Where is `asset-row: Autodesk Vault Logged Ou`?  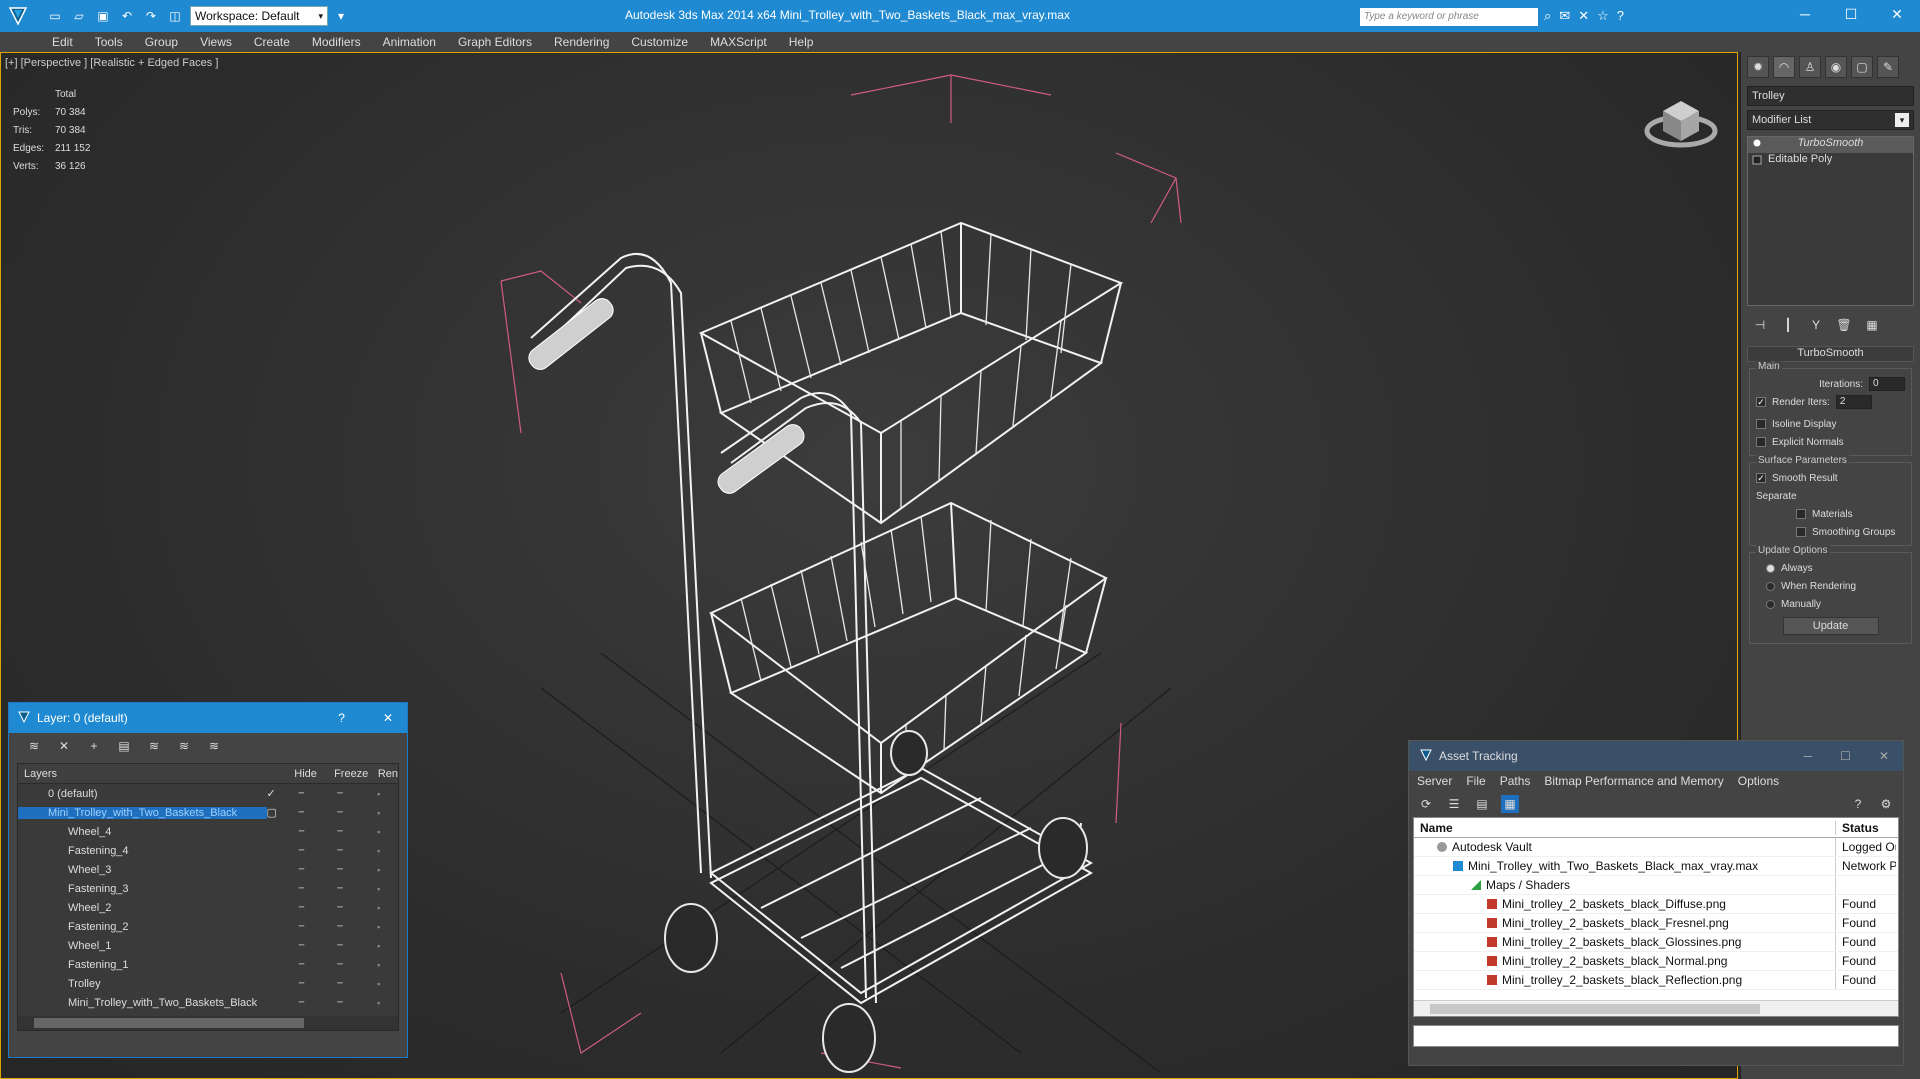 asset-row: Autodesk Vault Logged Ou is located at coordinates (1656, 847).